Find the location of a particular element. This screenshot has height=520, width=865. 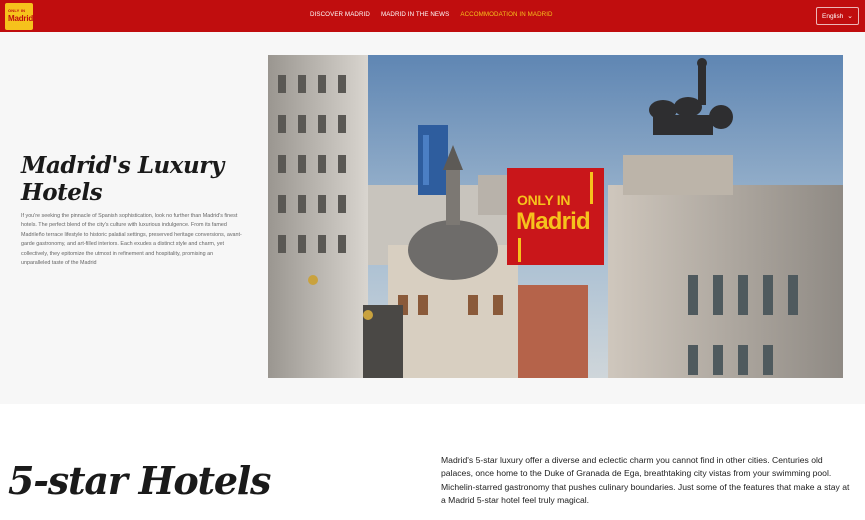

nav-discover-madrid: DISCOVER MADRID is located at coordinates (340, 14).